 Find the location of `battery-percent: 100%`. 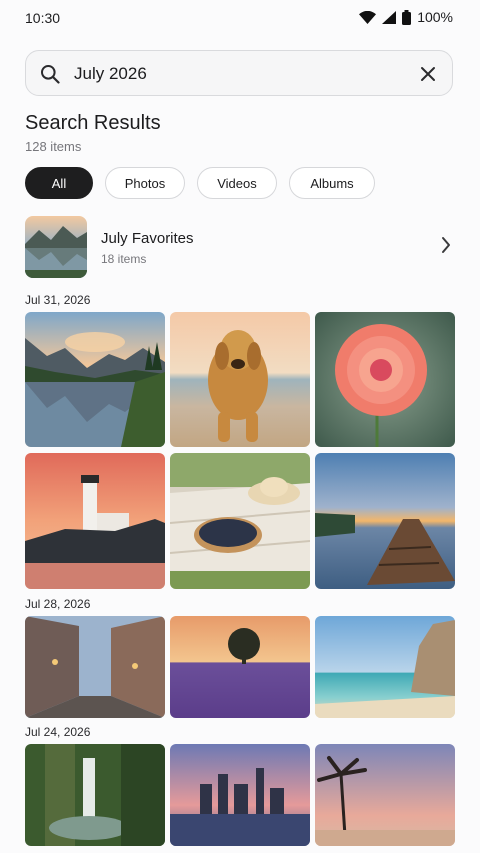

battery-percent: 100% is located at coordinates (435, 17).